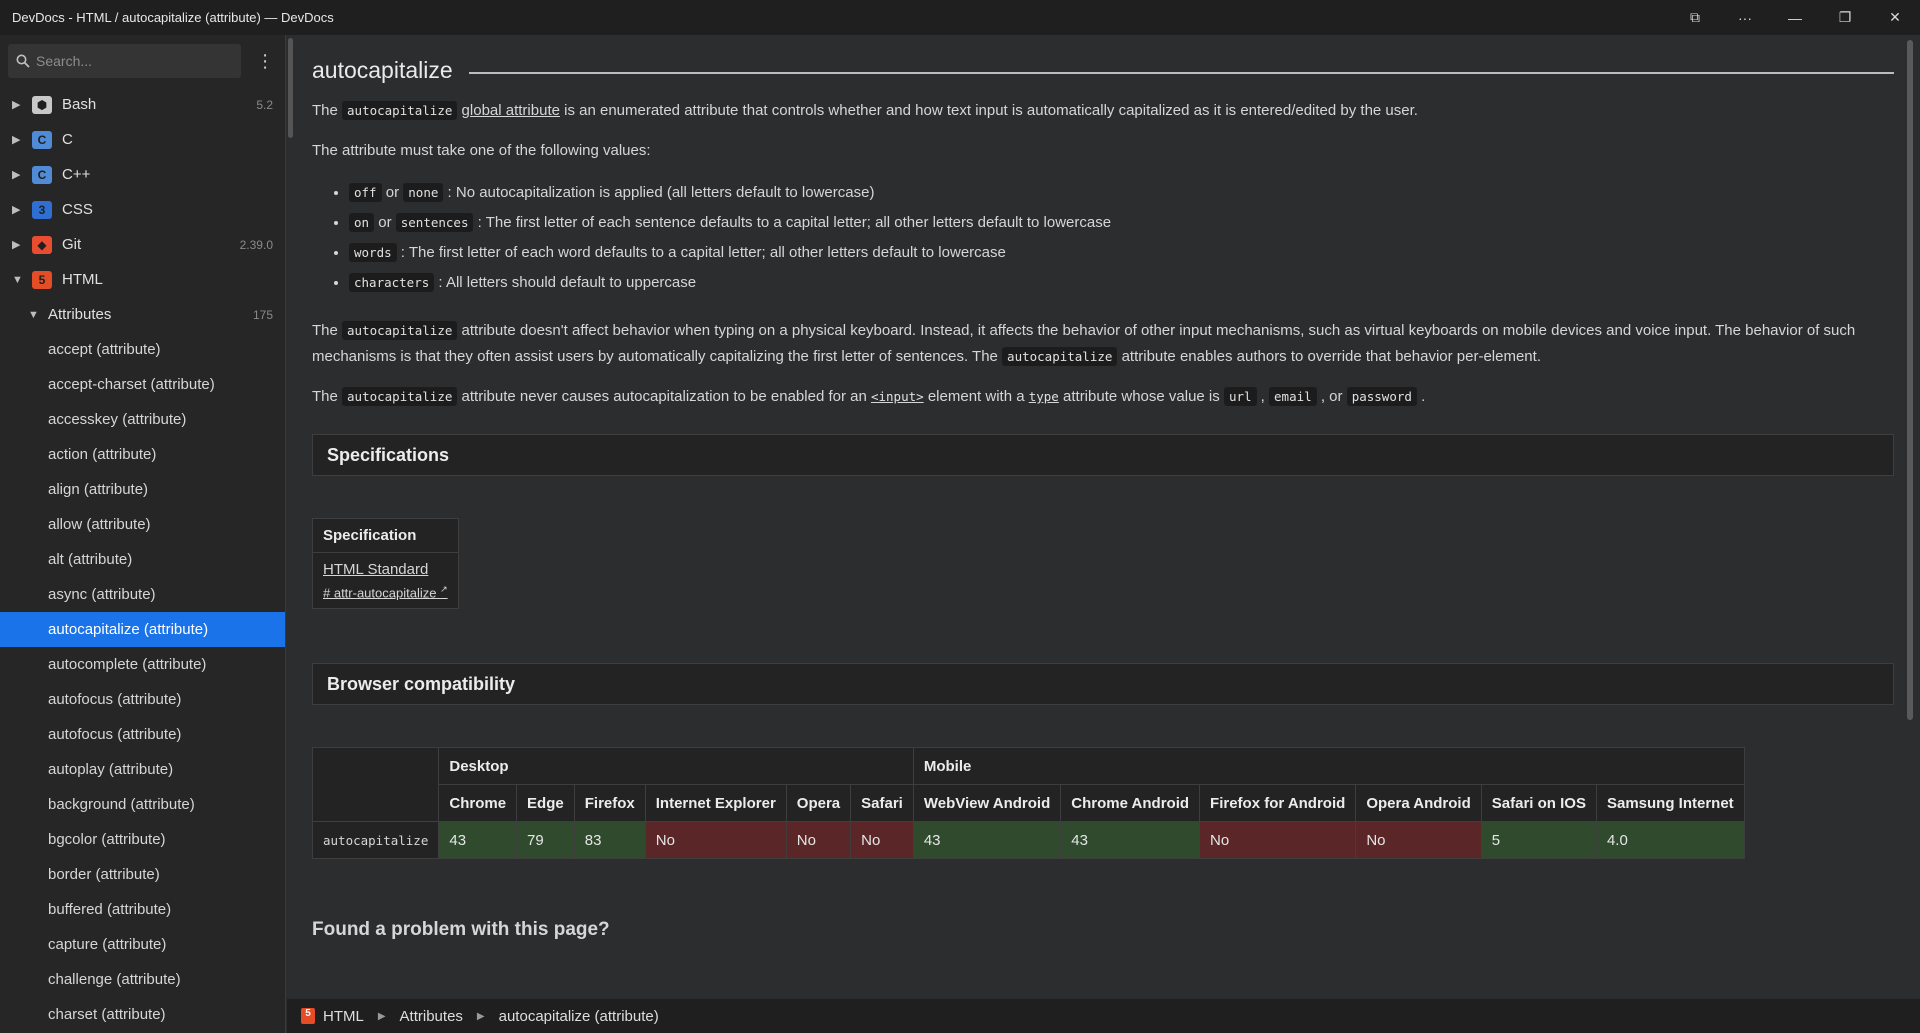  Describe the element at coordinates (142, 594) in the screenshot. I see `sidebar-attribute-item: async (attribute)` at that location.